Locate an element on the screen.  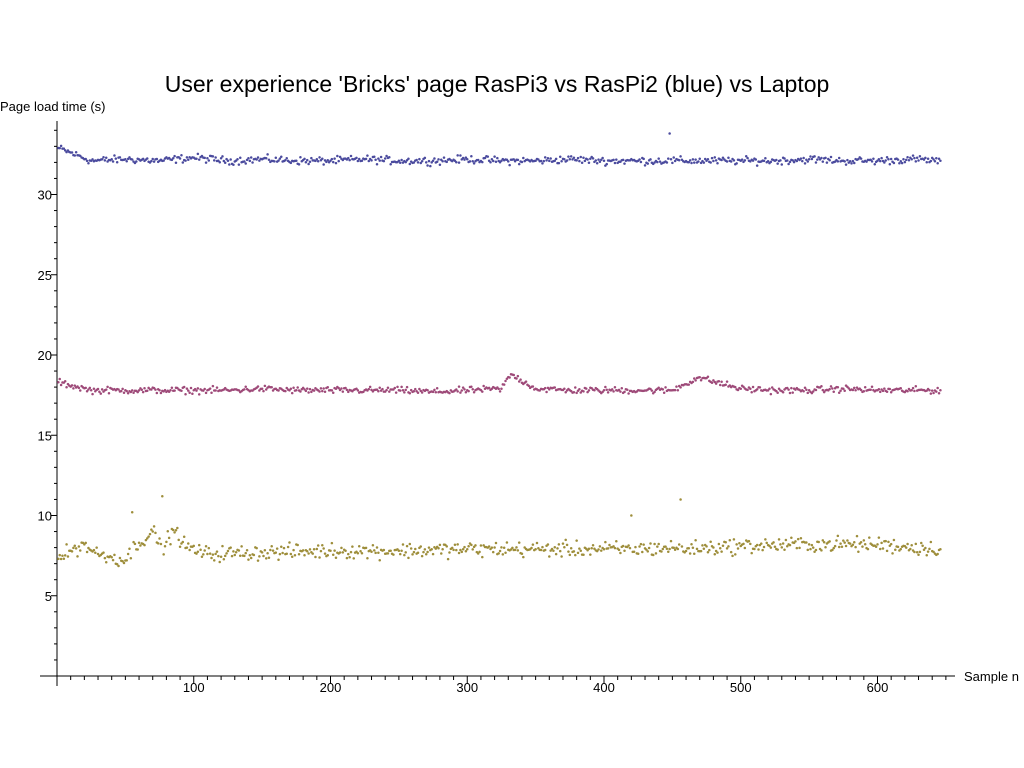
x-axis-label: Sample n is located at coordinates (991, 676).